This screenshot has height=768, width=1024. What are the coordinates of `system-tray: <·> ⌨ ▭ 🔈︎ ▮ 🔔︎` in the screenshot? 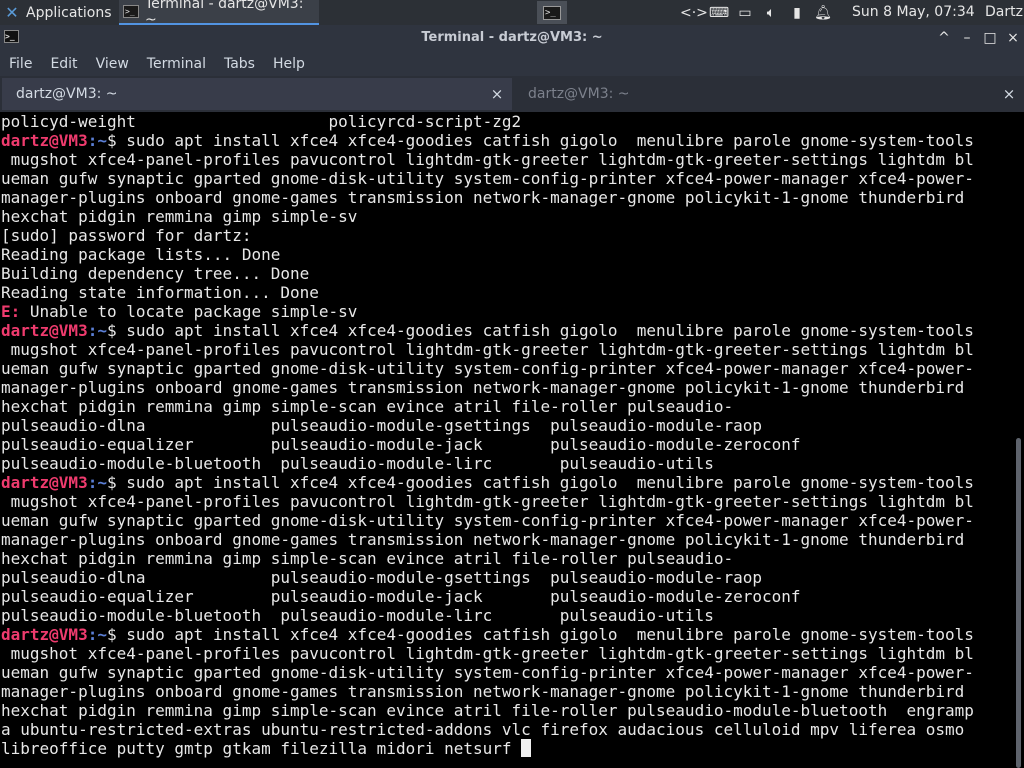 It's located at (758, 12).